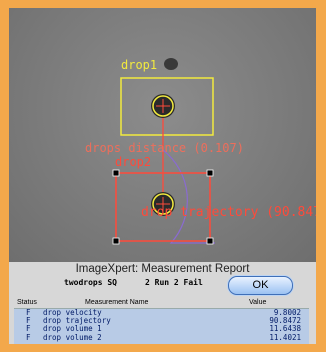  I want to click on drop2-label: drop2, so click(133, 162).